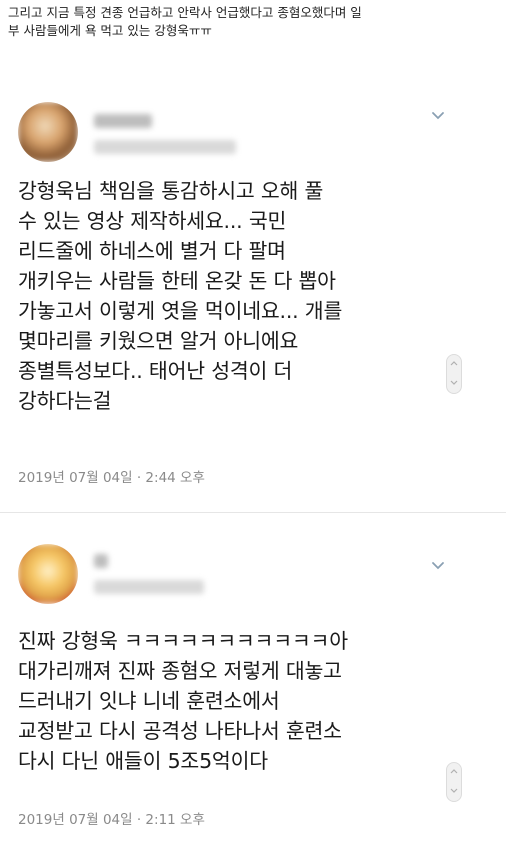 This screenshot has width=506, height=861. What do you see at coordinates (155, 371) in the screenshot?
I see `post-body-line: 종별특성보다.. 태어난 성격이 더` at bounding box center [155, 371].